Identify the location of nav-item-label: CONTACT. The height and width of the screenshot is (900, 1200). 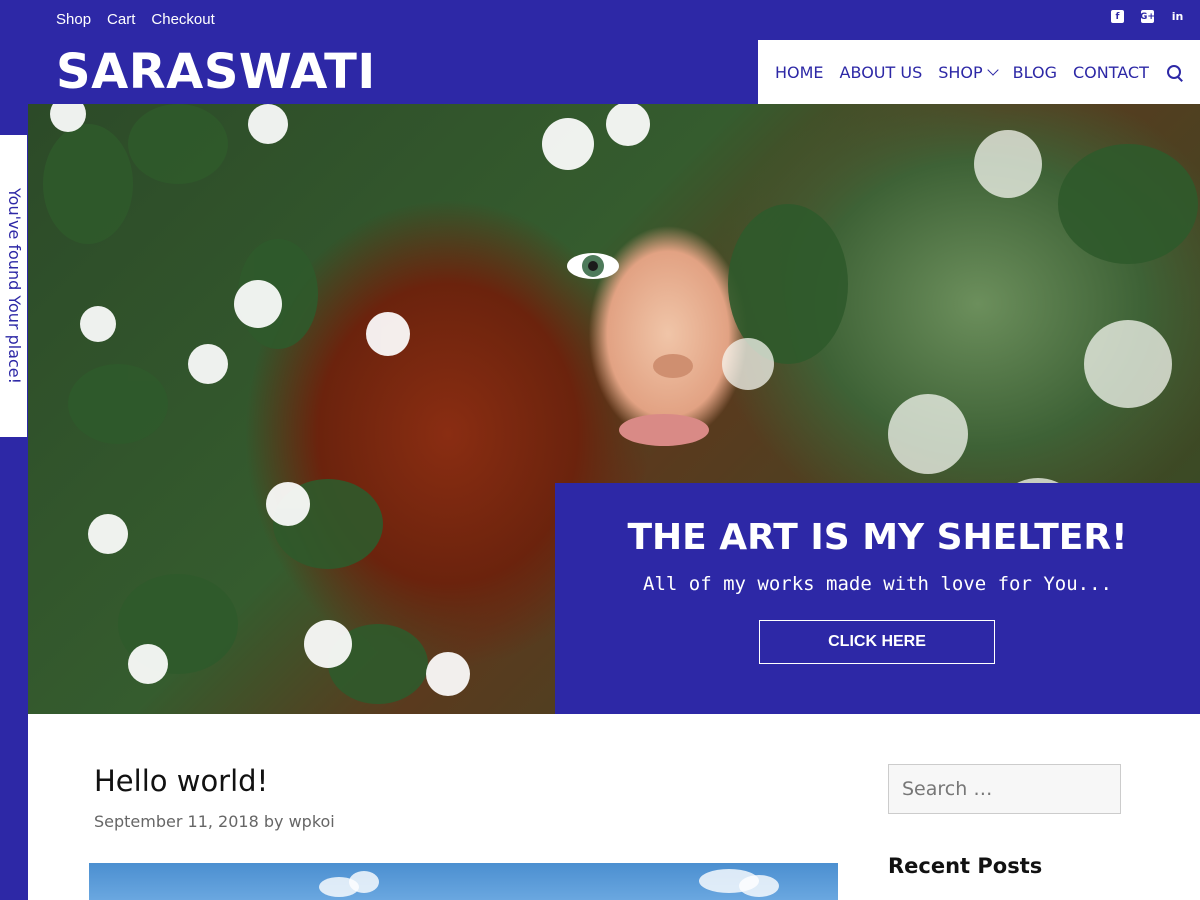
(1110, 72).